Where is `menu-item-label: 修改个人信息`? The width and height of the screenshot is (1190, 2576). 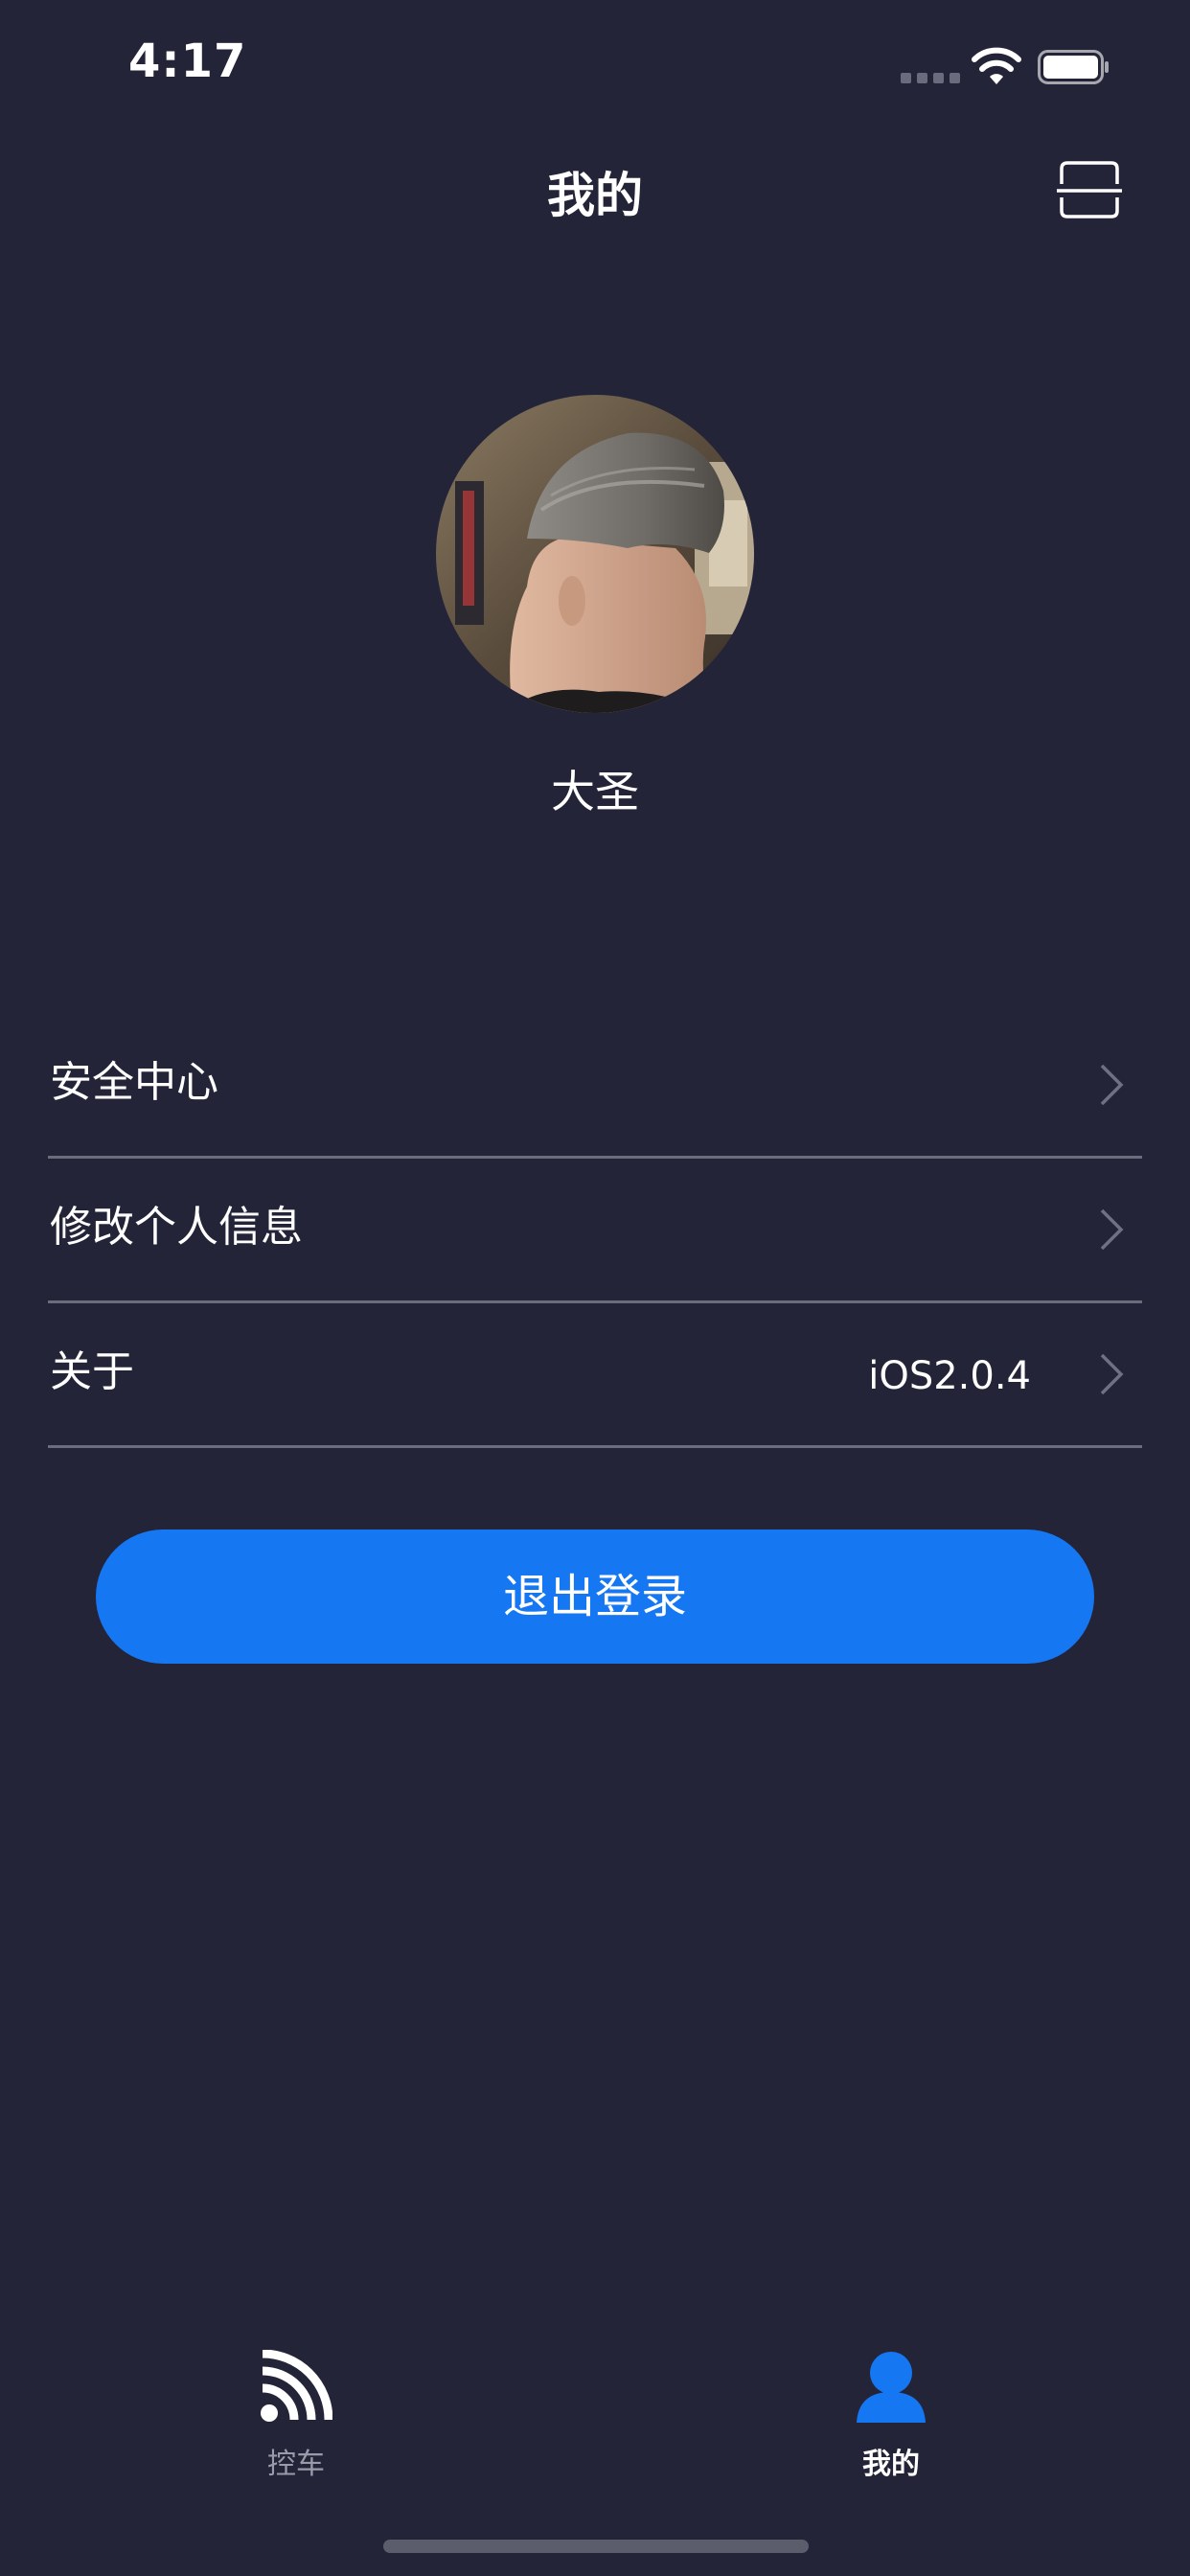 menu-item-label: 修改个人信息 is located at coordinates (177, 1227).